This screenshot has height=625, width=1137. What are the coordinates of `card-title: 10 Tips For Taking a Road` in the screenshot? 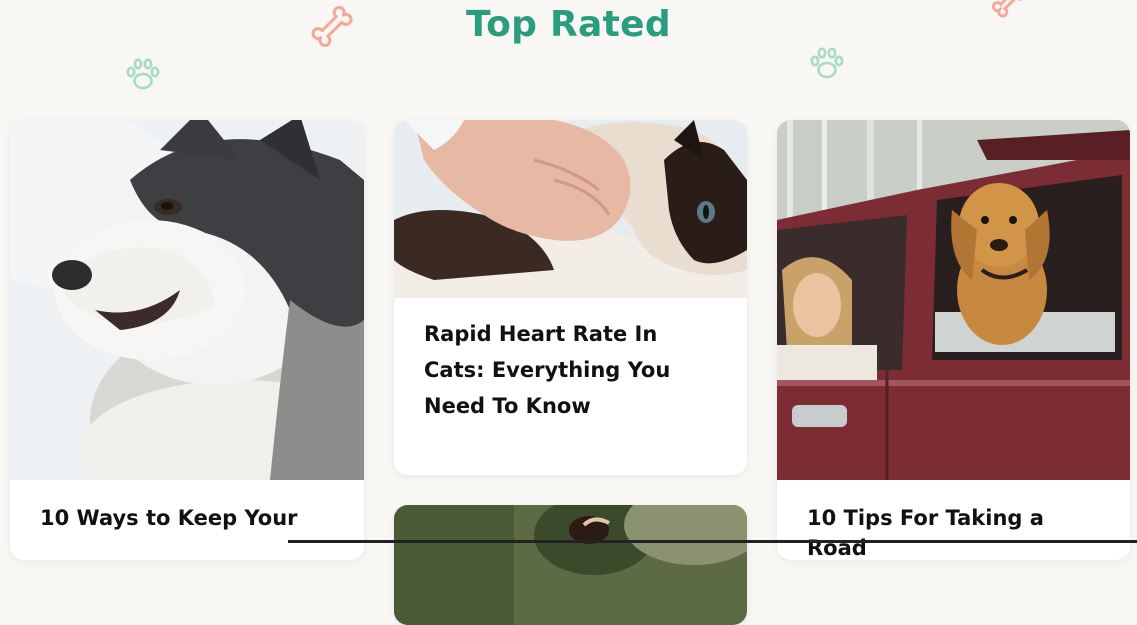 It's located at (957, 531).